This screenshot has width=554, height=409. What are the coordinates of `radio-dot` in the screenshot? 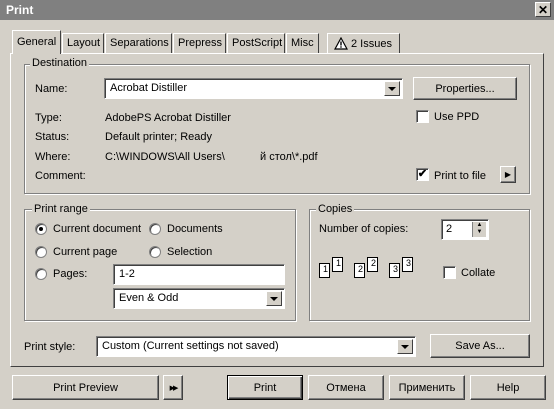 It's located at (41, 229).